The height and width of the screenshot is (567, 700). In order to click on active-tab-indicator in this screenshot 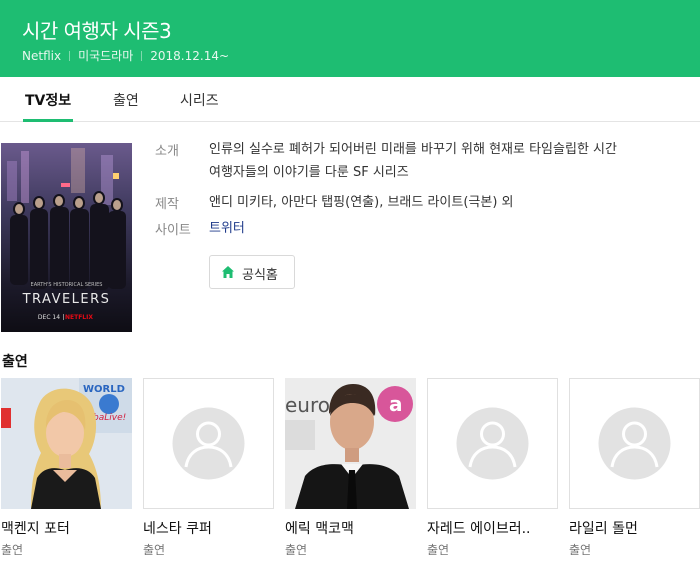, I will do `click(48, 120)`.